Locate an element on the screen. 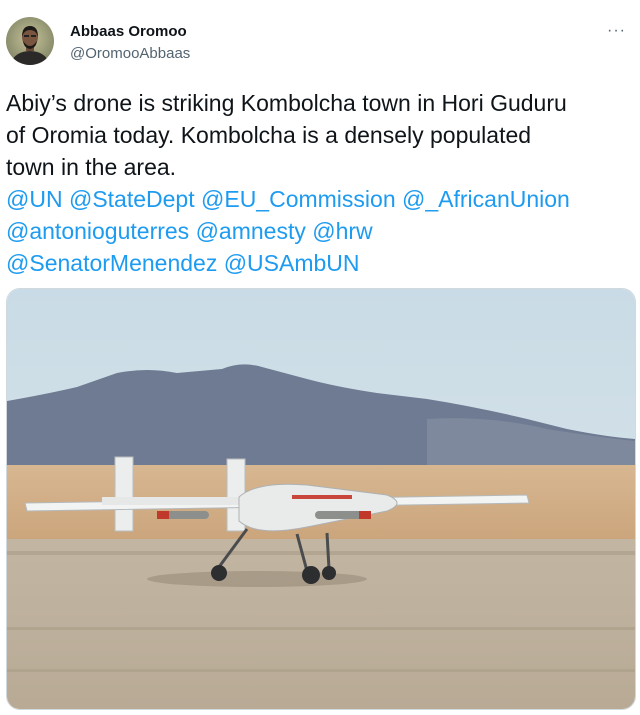  more-horizontal-icon: ··· is located at coordinates (616, 31).